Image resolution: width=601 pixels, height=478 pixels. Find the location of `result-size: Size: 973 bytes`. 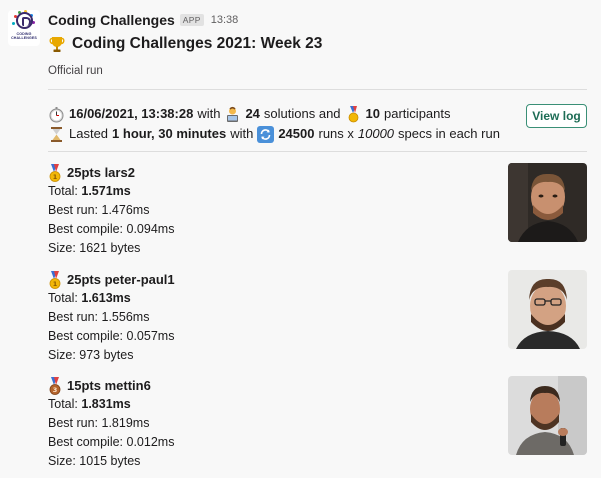

result-size: Size: 973 bytes is located at coordinates (91, 355).